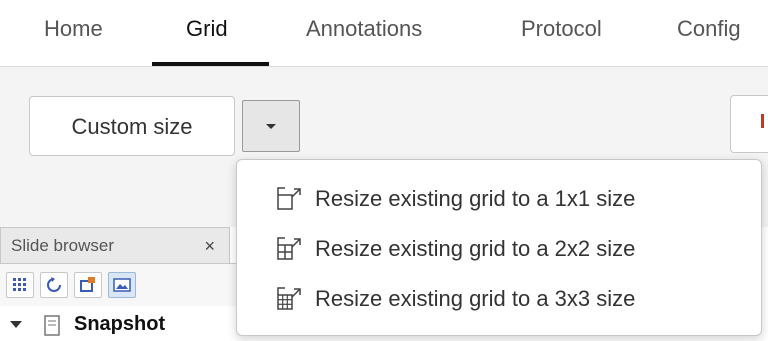 The height and width of the screenshot is (341, 768). Describe the element at coordinates (561, 33) in the screenshot. I see `tab-protocol: Protocol` at that location.